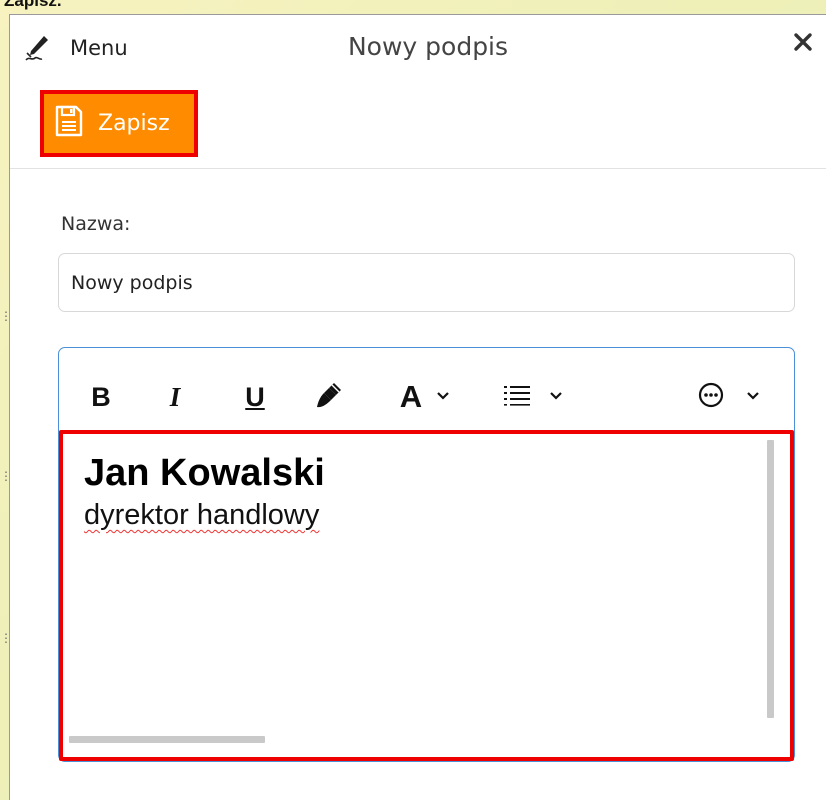 Image resolution: width=826 pixels, height=800 pixels. I want to click on font-color-label: A, so click(411, 396).